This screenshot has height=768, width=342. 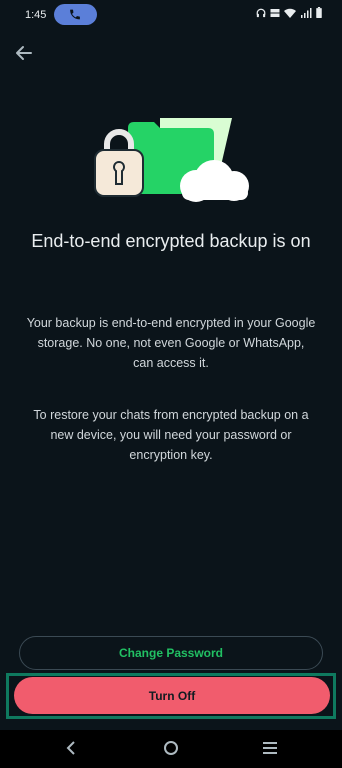 What do you see at coordinates (171, 241) in the screenshot?
I see `page-title: End-to-end encrypted backup is on` at bounding box center [171, 241].